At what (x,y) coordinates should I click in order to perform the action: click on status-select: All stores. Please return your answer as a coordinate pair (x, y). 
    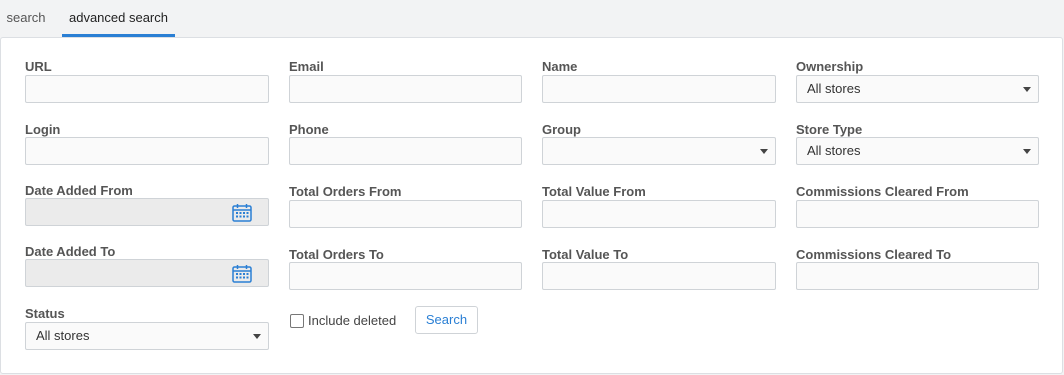
    Looking at the image, I should click on (147, 336).